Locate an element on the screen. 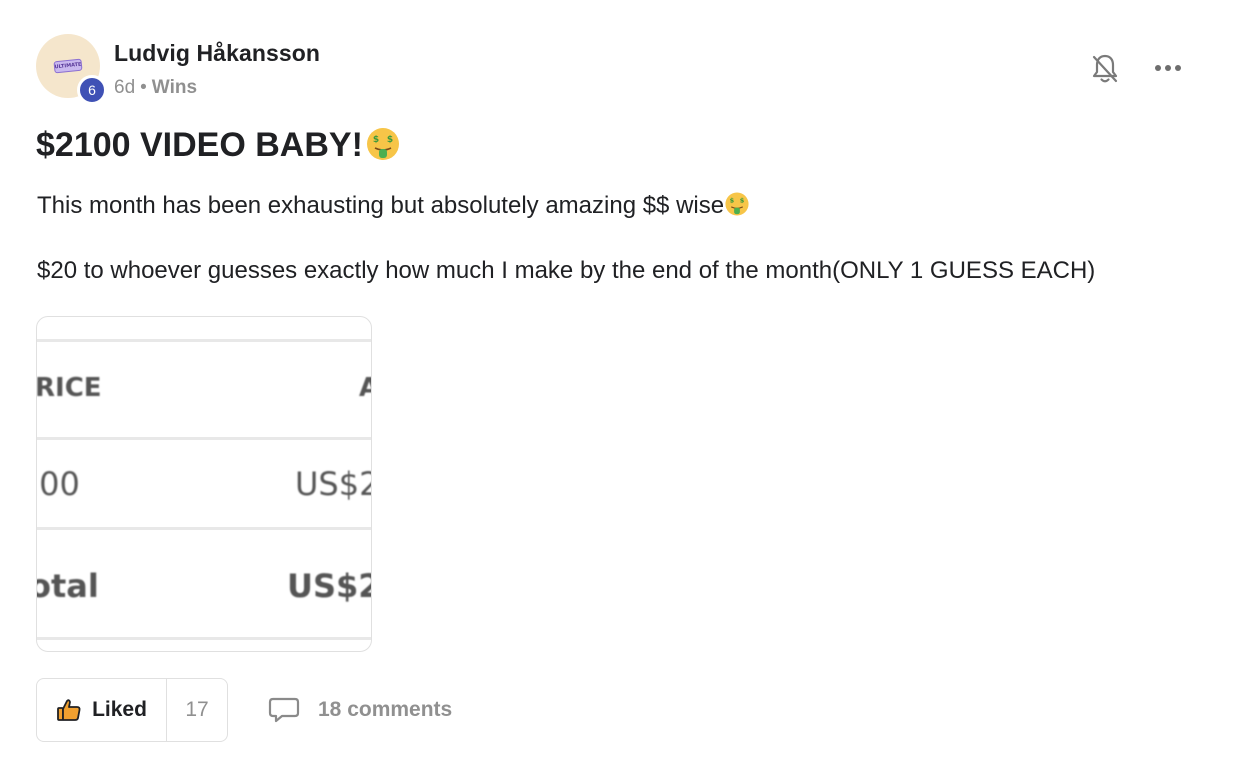 The height and width of the screenshot is (758, 1240). like-button: Liked is located at coordinates (102, 710).